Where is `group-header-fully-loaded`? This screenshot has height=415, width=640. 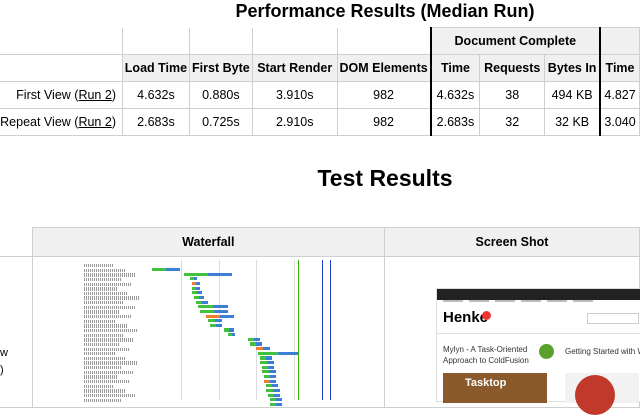 group-header-fully-loaded is located at coordinates (619, 41).